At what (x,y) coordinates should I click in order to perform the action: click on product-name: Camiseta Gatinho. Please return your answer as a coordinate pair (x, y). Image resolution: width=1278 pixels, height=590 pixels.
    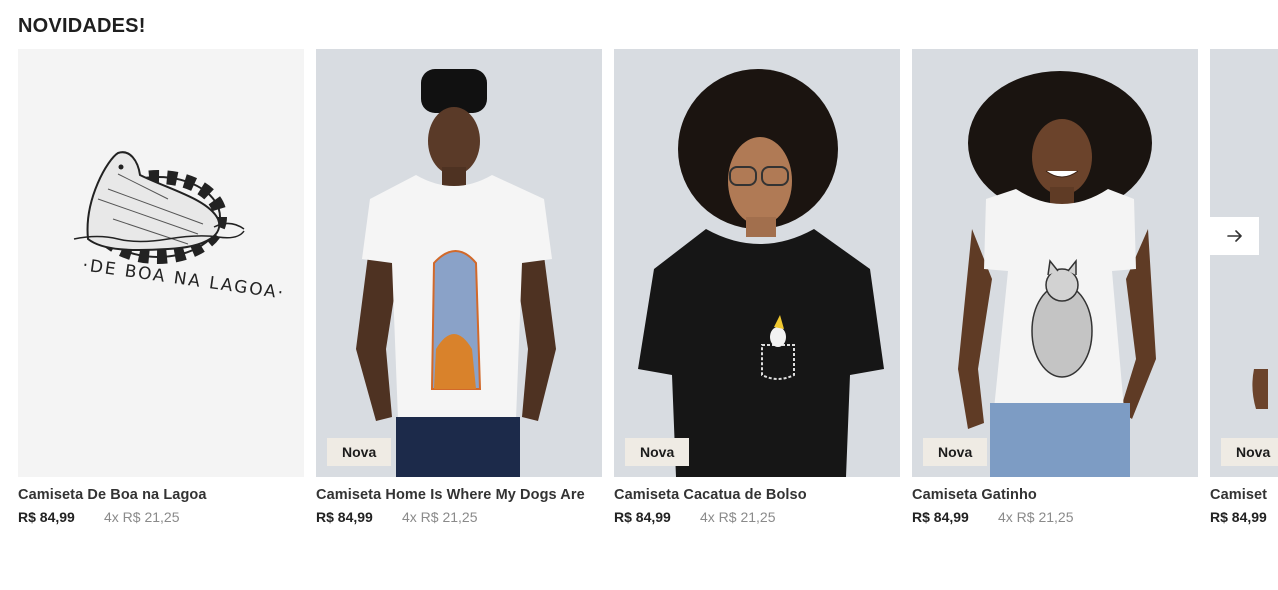
    Looking at the image, I should click on (1062, 495).